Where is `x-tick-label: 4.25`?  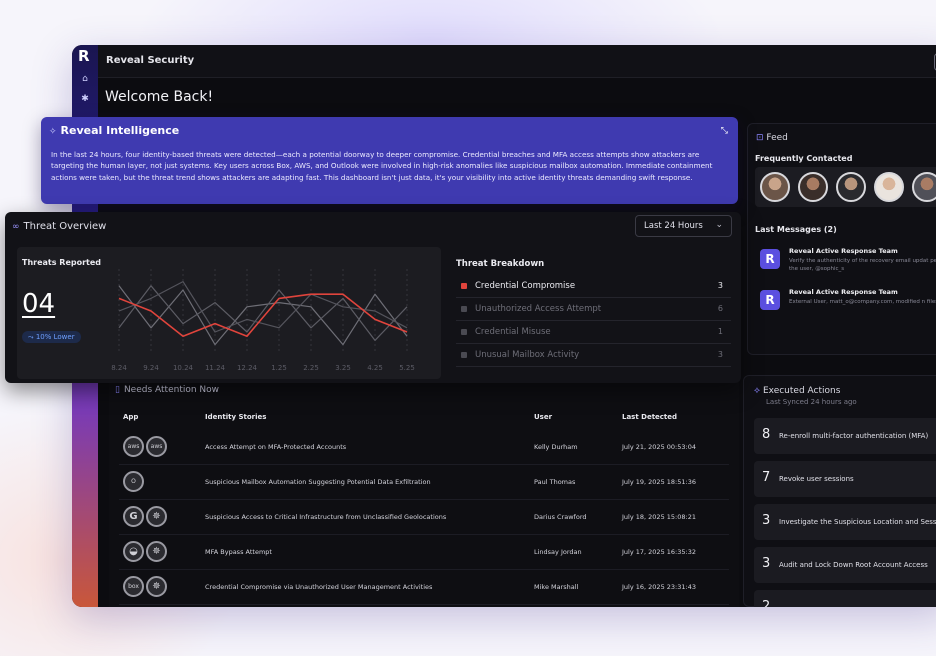
x-tick-label: 4.25 is located at coordinates (375, 368).